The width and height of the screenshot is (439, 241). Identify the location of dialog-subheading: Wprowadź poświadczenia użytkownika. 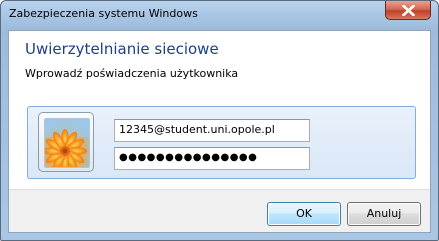
(132, 73).